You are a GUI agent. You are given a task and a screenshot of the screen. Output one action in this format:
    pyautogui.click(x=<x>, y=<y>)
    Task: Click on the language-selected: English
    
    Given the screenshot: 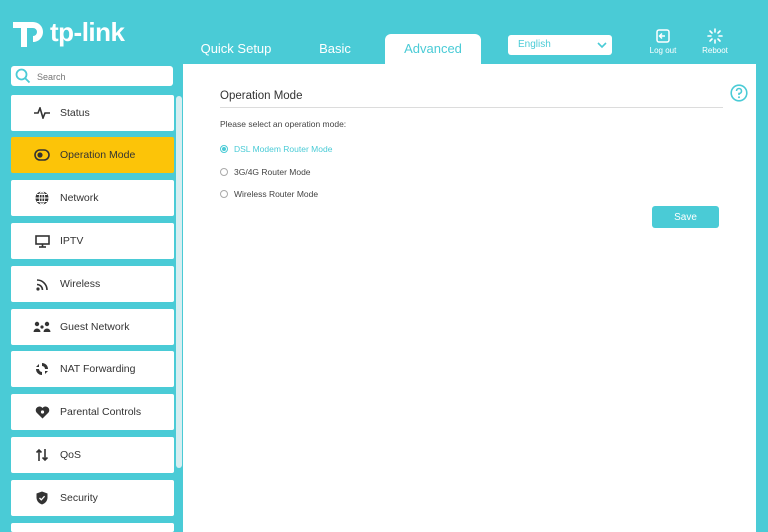 What is the action you would take?
    pyautogui.click(x=534, y=44)
    